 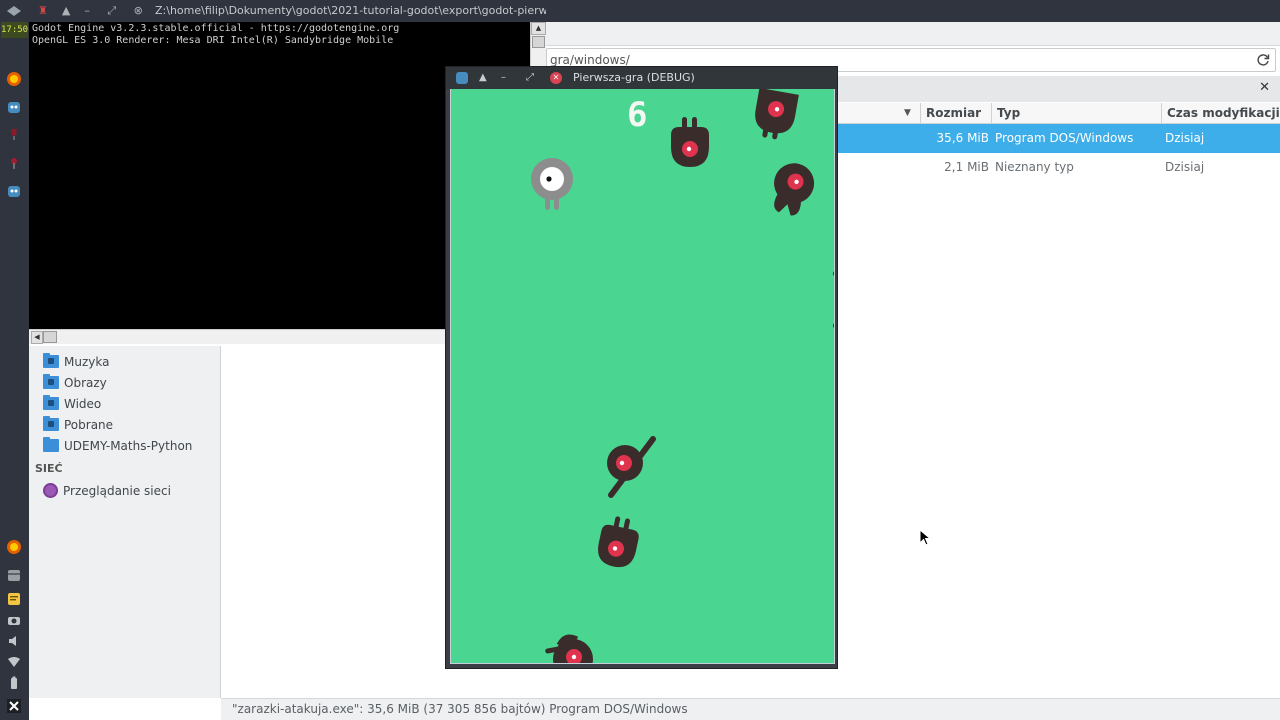 What do you see at coordinates (14, 683) in the screenshot?
I see `battery-icon` at bounding box center [14, 683].